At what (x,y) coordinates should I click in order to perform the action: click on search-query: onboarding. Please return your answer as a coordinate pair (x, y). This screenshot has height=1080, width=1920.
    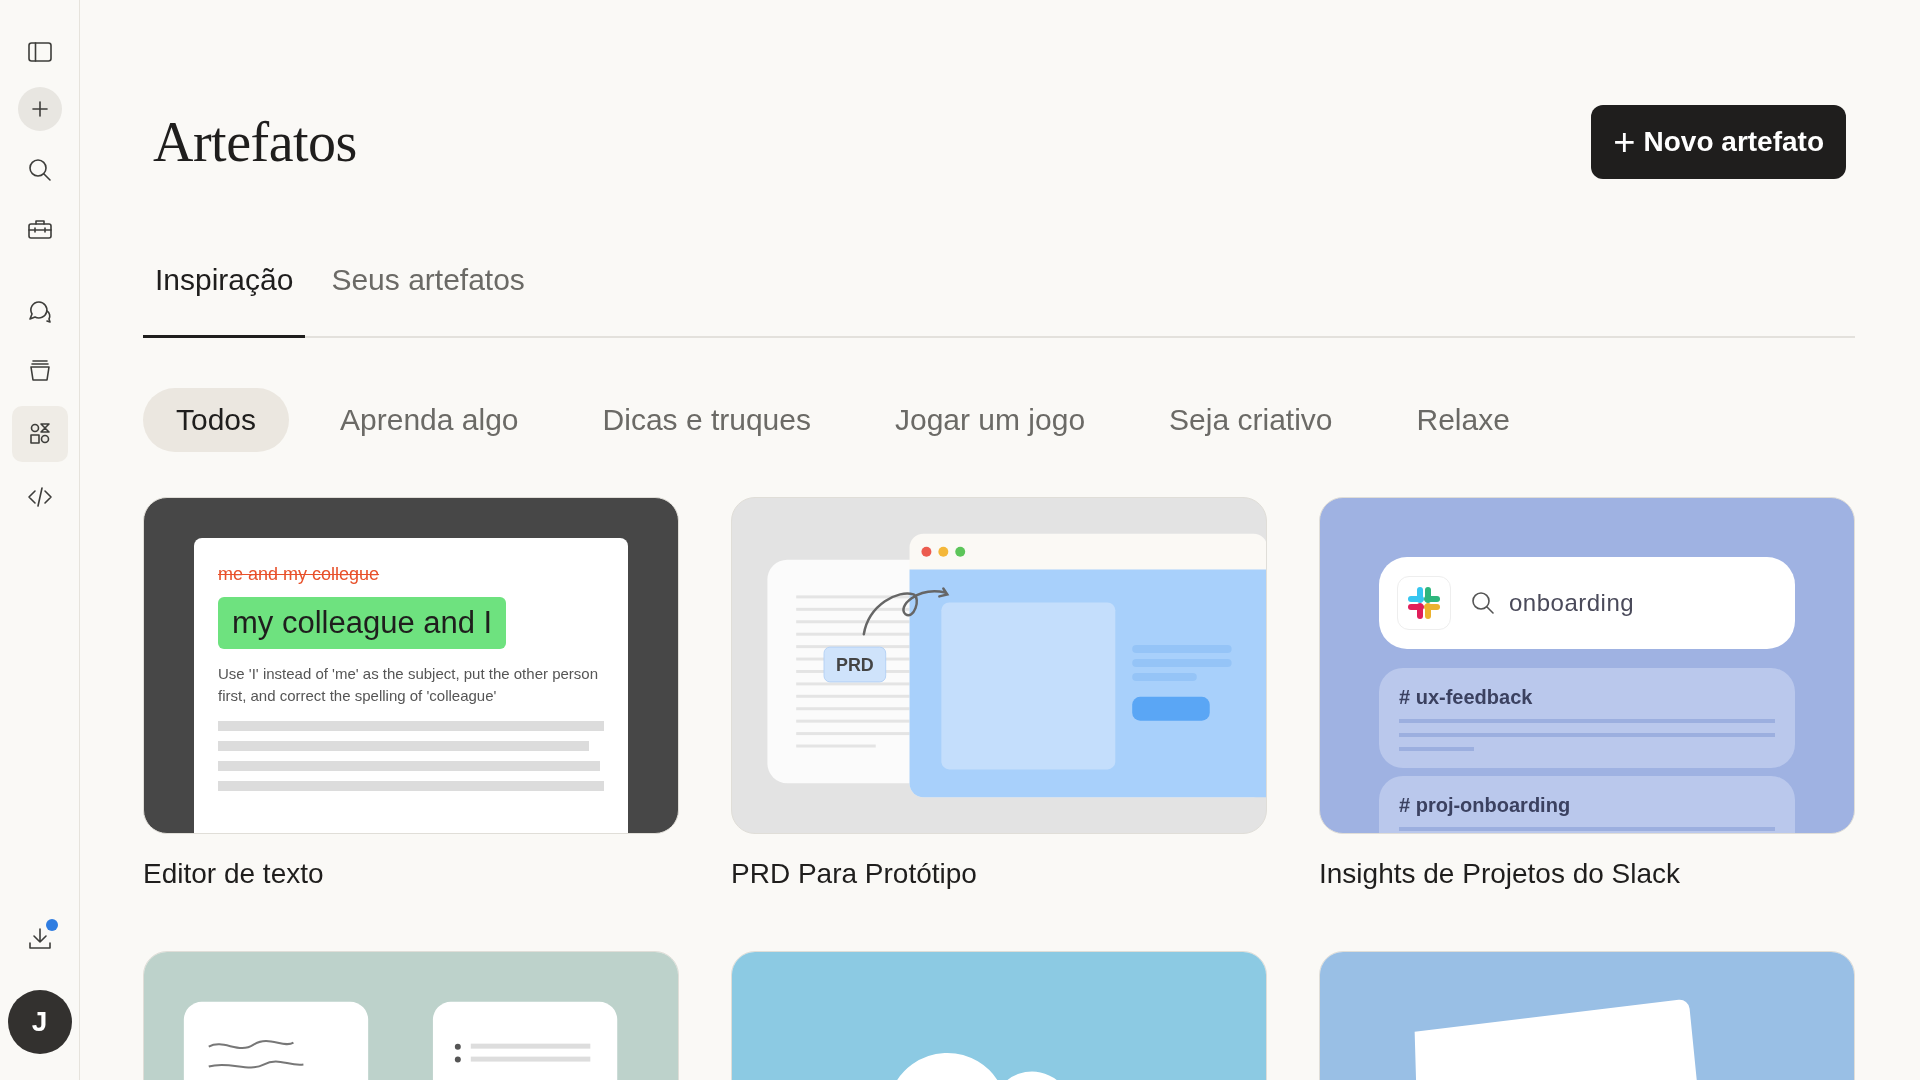
    Looking at the image, I should click on (1572, 603).